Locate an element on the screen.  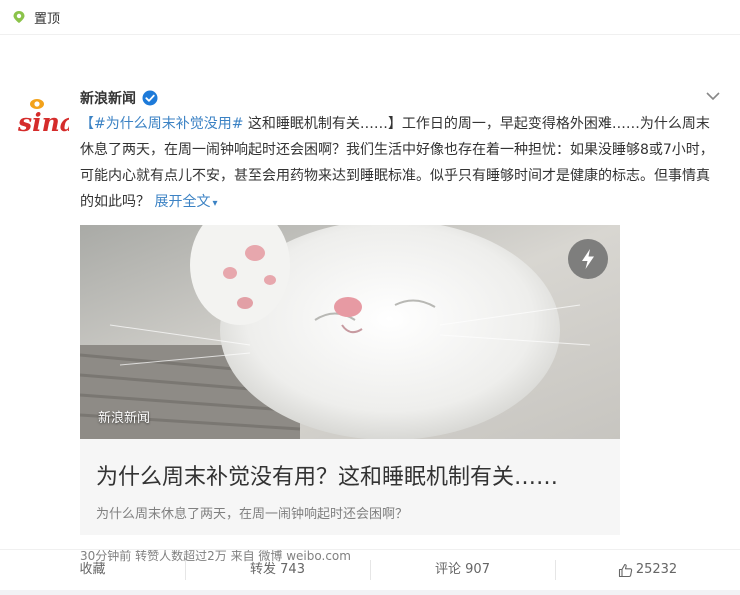
thumbs-up-icon is located at coordinates (625, 570).